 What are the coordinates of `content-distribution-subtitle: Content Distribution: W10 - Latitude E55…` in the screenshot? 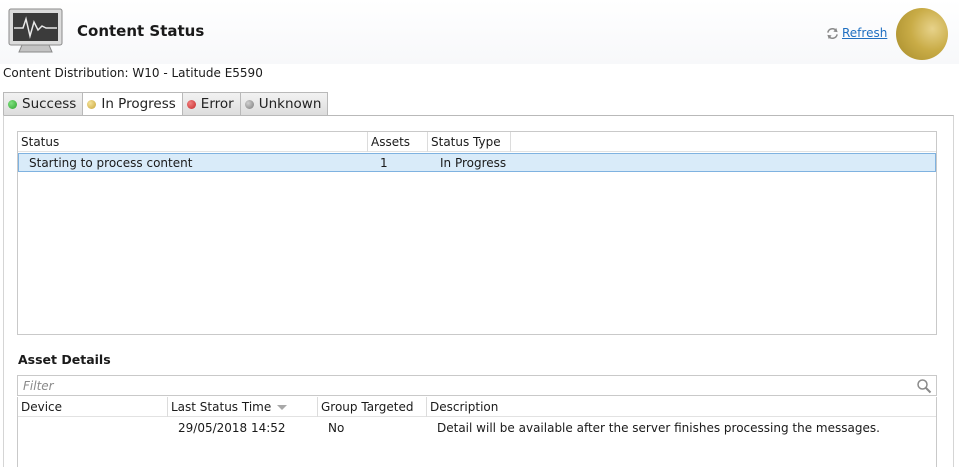 It's located at (133, 73).